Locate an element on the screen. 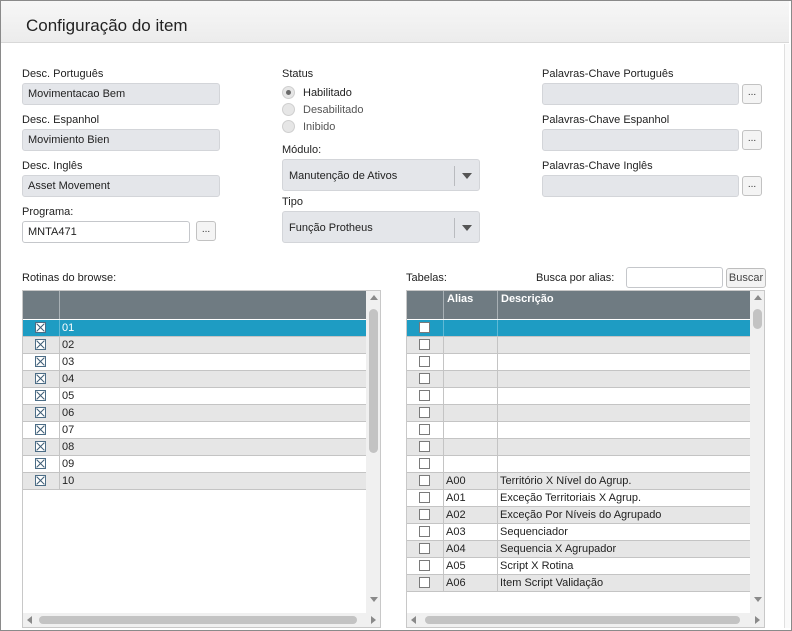  rotinas-vscroll-thumb is located at coordinates (373, 381).